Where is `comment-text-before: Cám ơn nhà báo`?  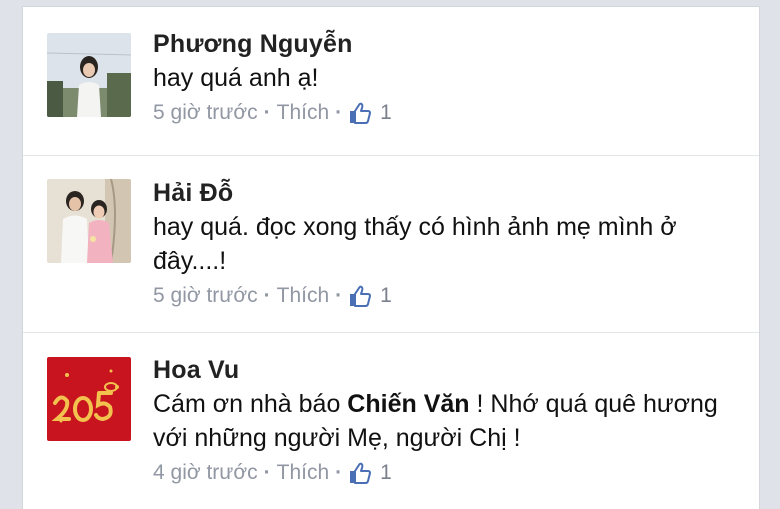
comment-text-before: Cám ơn nhà báo is located at coordinates (250, 404).